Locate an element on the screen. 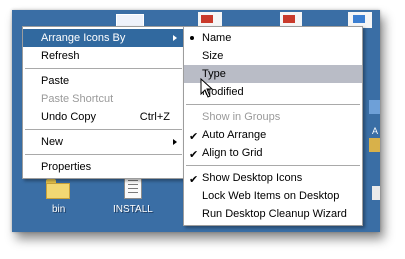  desktop-icon-label-install: INSTALL is located at coordinates (133, 209).